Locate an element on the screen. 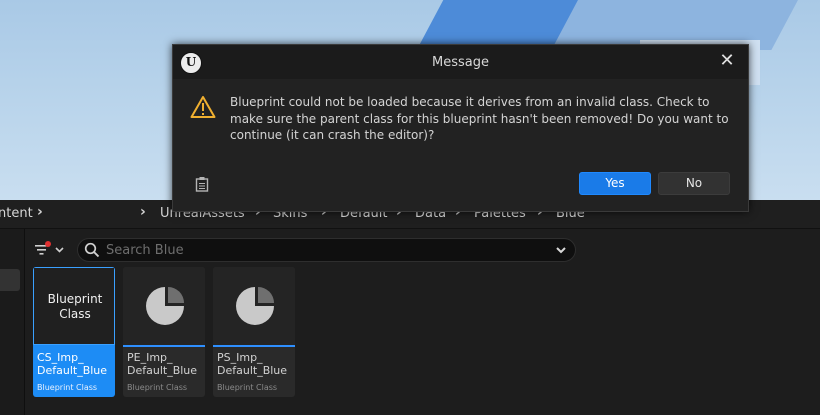 The width and height of the screenshot is (820, 415). asset-name: CS_Imp_ Default_Blue is located at coordinates (72, 364).